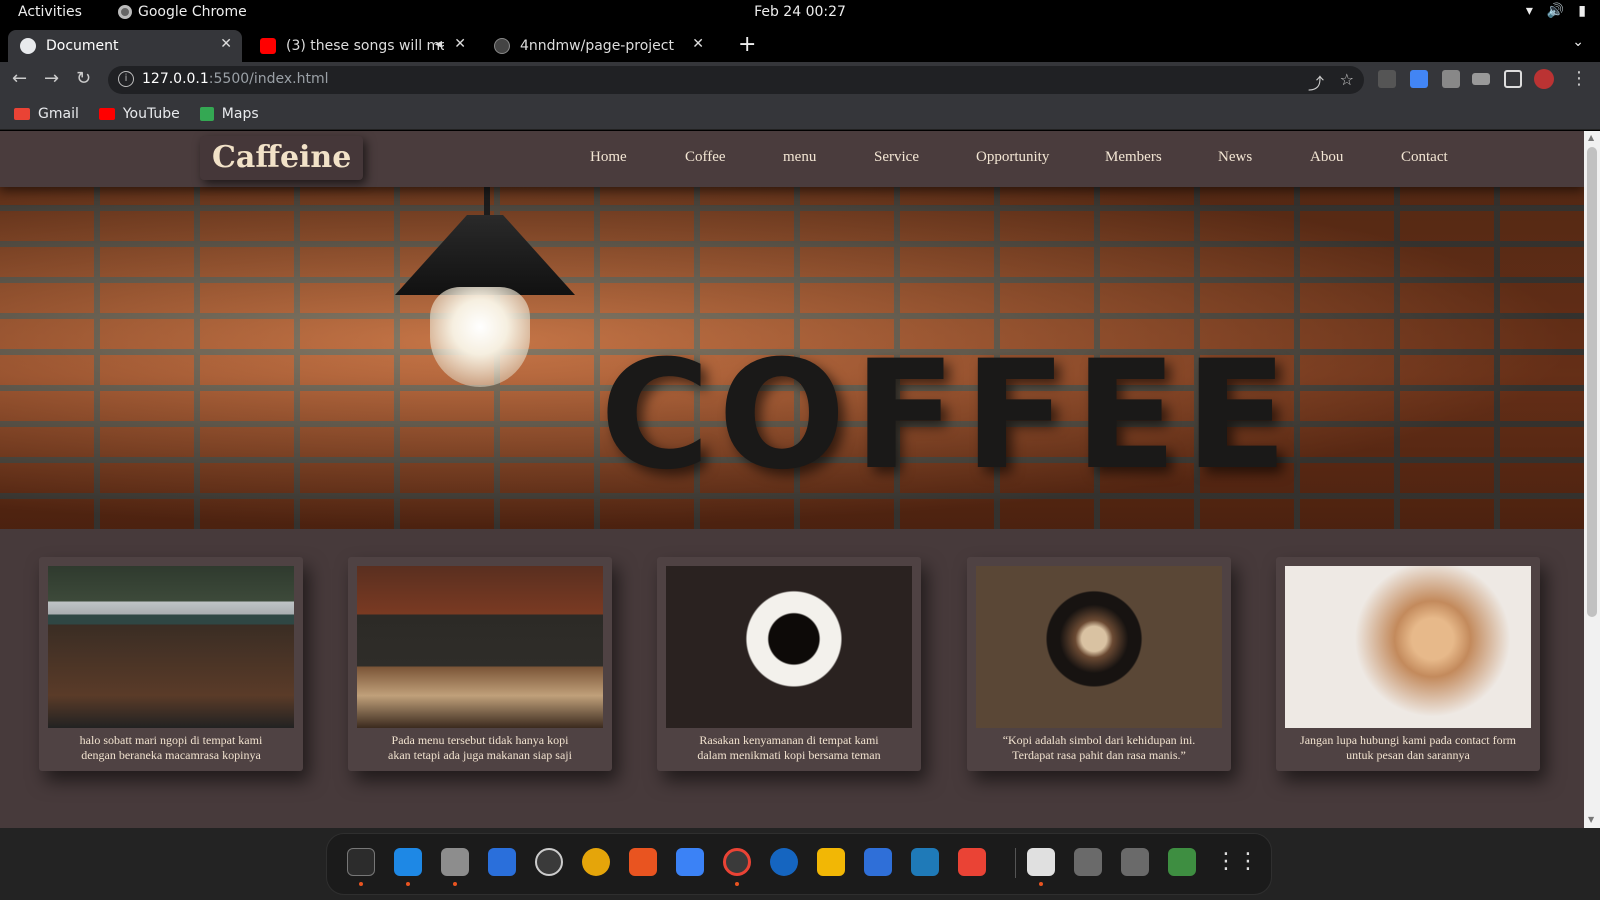  I want to click on site-info-icon: i, so click(126, 79).